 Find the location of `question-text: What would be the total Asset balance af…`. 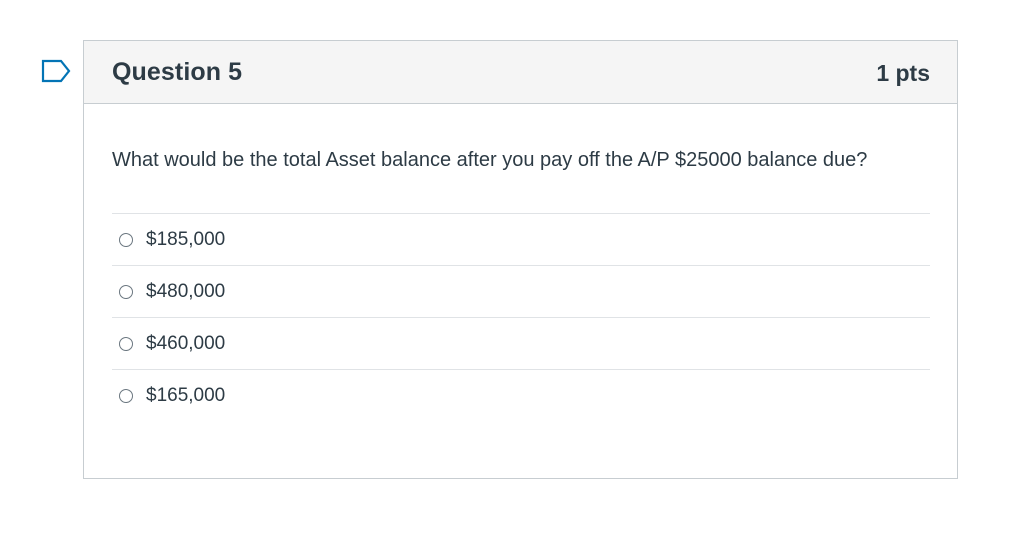

question-text: What would be the total Asset balance af… is located at coordinates (490, 160).